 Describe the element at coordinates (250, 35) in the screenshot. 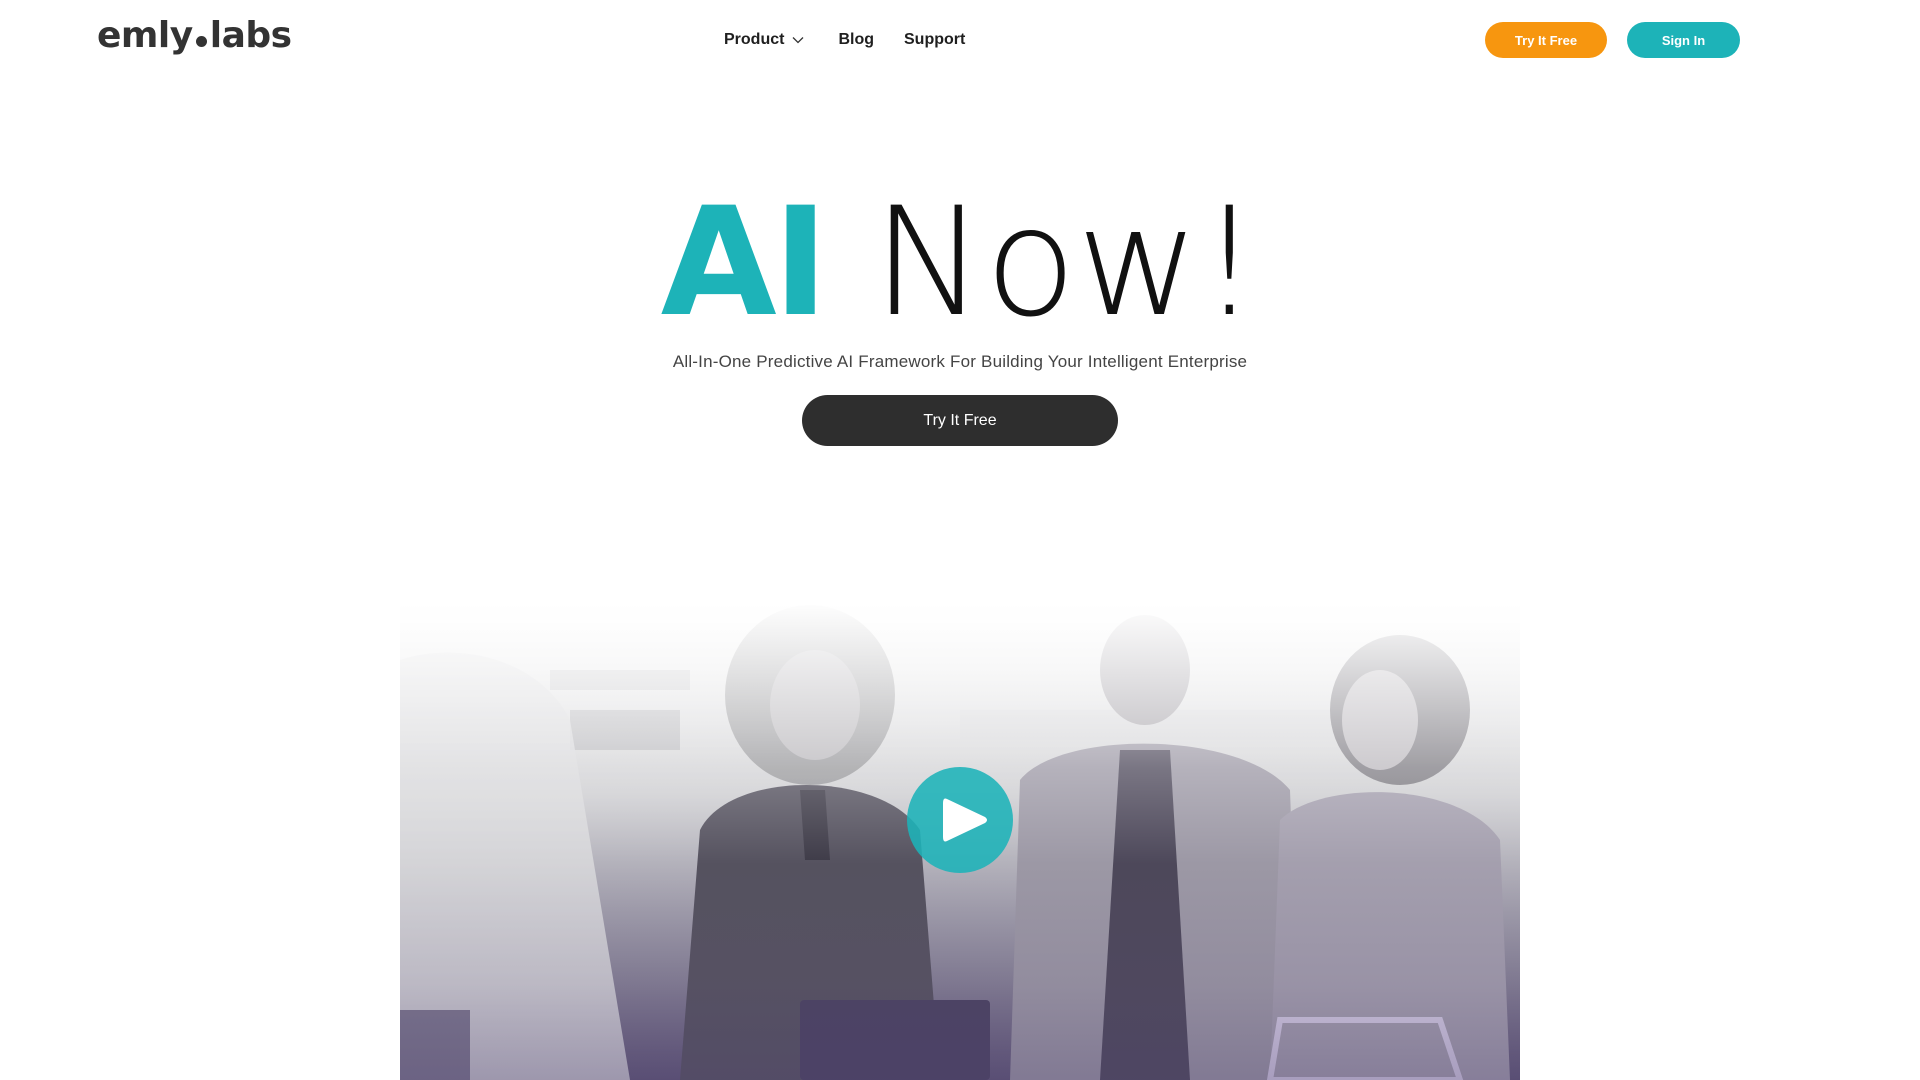

I see `logo-text-right: labs` at that location.